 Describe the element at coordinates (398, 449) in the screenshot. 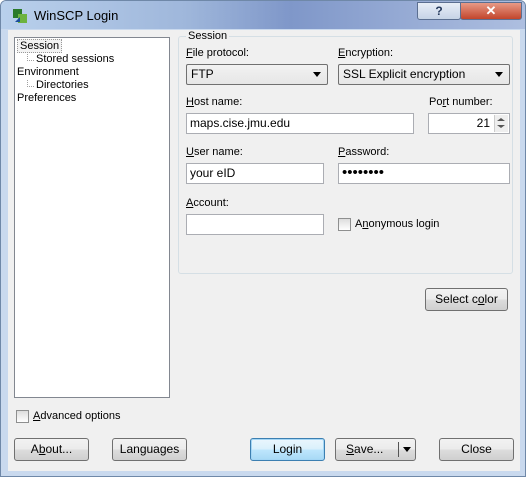

I see `save-split-divider` at that location.